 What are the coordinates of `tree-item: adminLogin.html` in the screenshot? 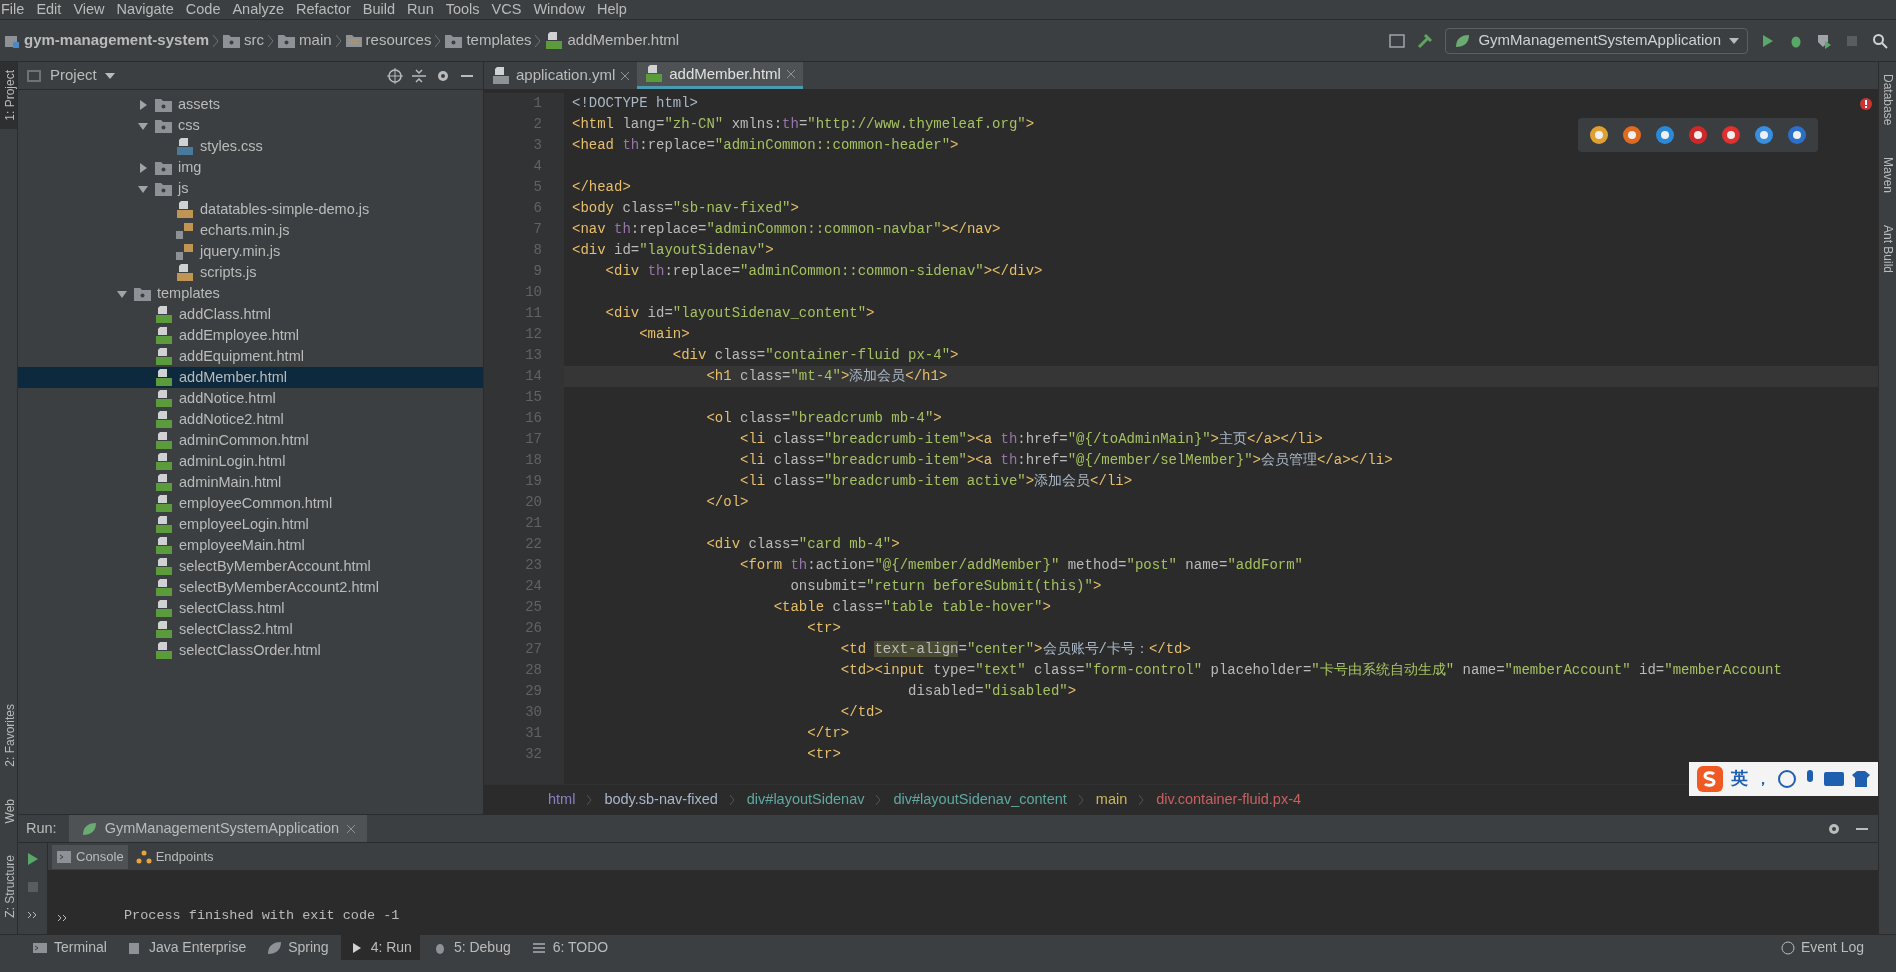 It's located at (250, 461).